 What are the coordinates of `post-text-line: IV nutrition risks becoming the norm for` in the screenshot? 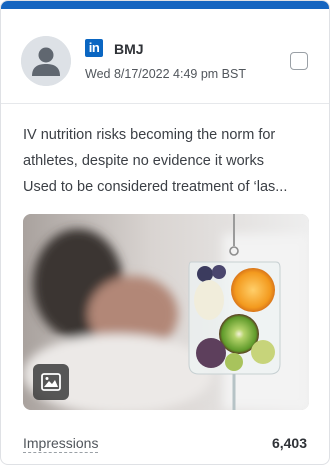 It's located at (149, 135).